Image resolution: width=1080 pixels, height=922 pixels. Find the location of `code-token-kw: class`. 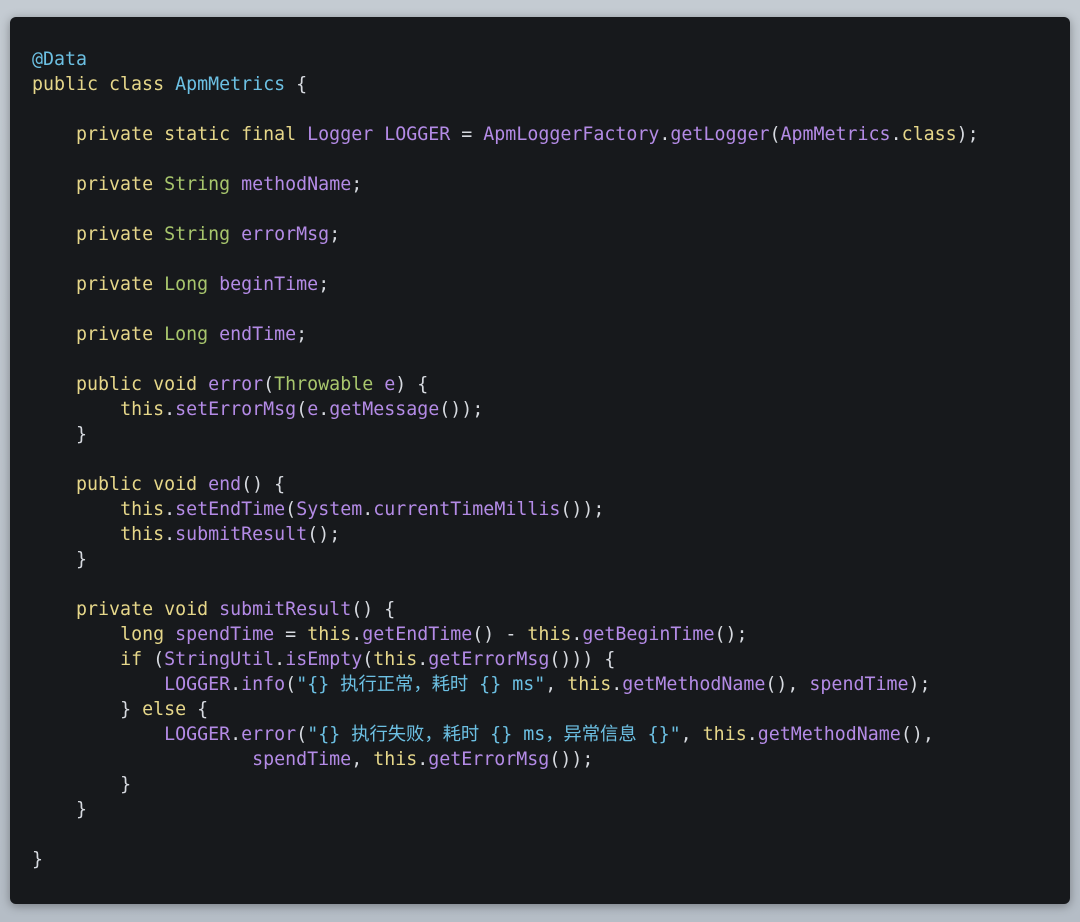

code-token-kw: class is located at coordinates (929, 134).